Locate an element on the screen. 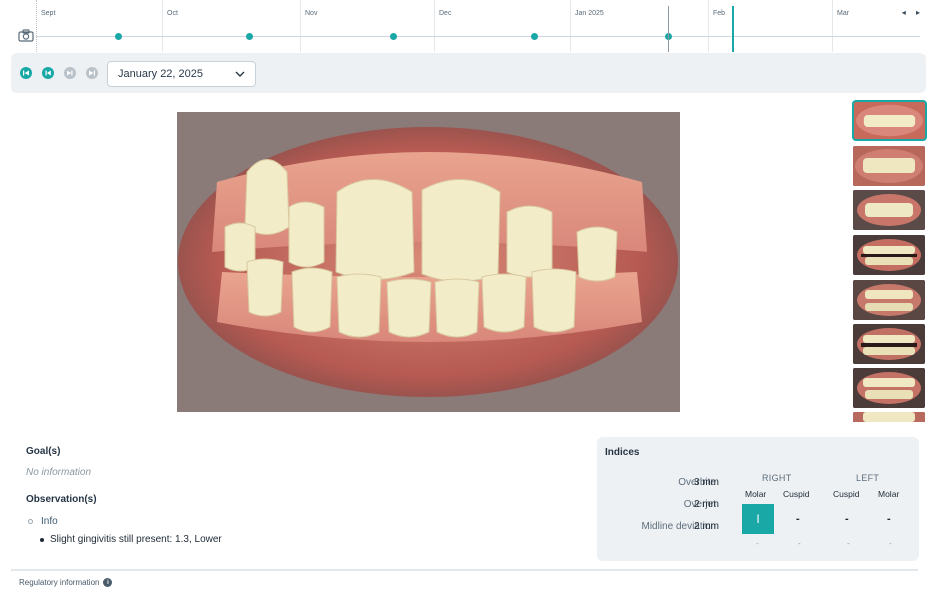 The width and height of the screenshot is (940, 600). right-cuspid-heading: Cuspid is located at coordinates (796, 494).